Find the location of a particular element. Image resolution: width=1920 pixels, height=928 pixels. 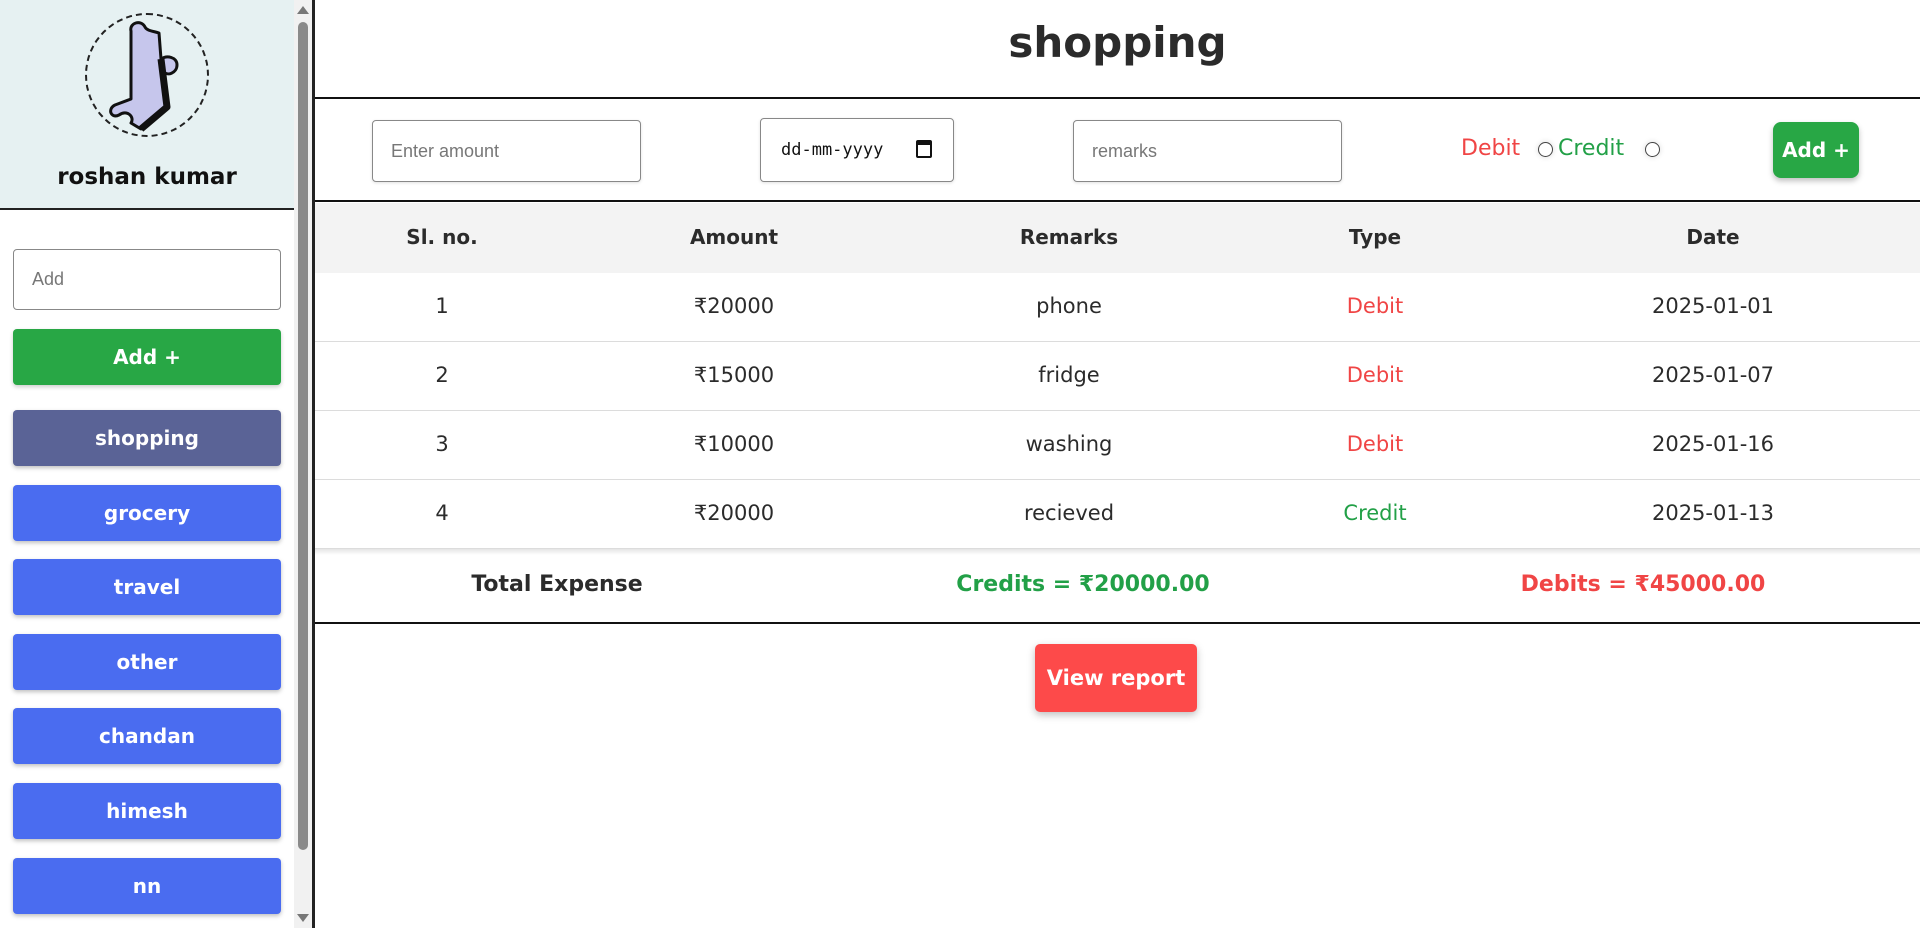

puzzle-piece-icon is located at coordinates (144, 76).